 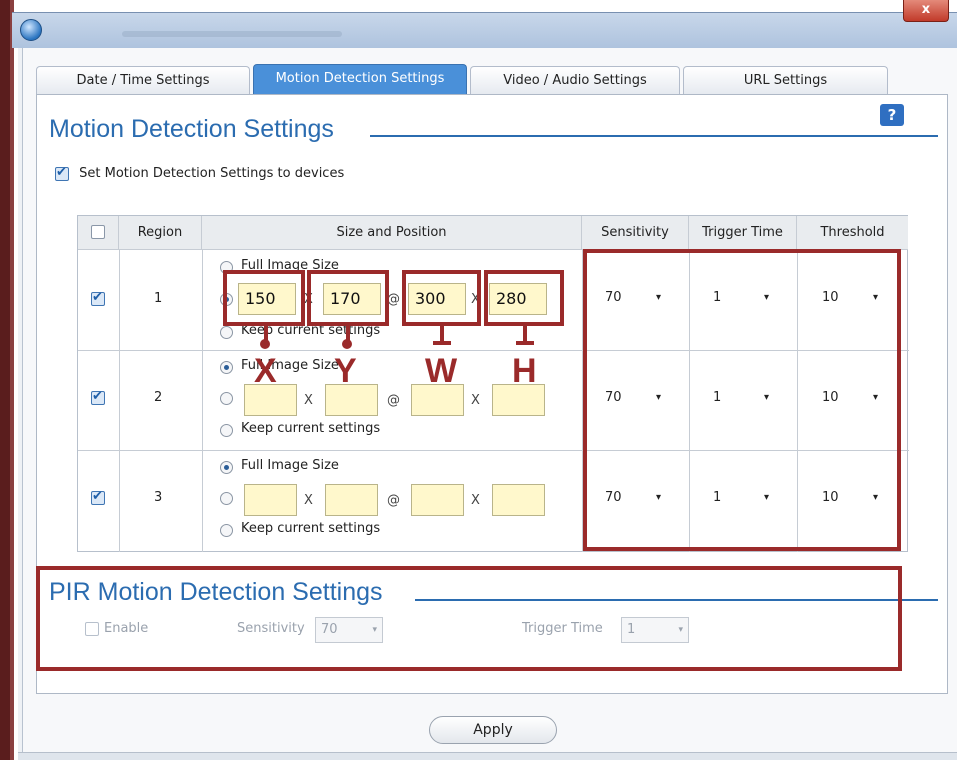 I want to click on row-3-h-input, so click(x=518, y=500).